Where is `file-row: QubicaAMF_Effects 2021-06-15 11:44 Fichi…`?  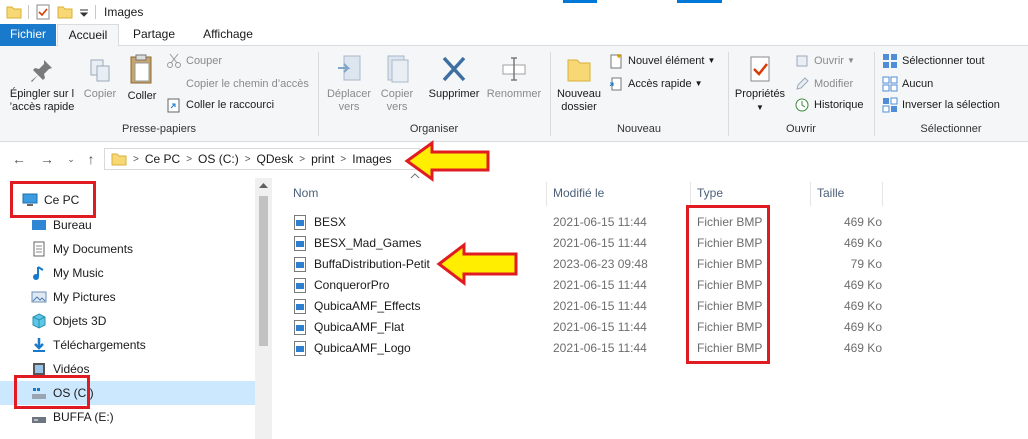
file-row: QubicaAMF_Effects 2021-06-15 11:44 Fichi… is located at coordinates (588, 306).